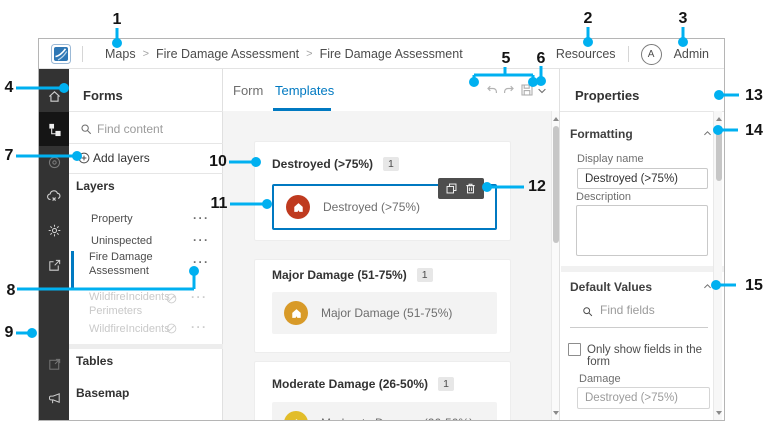 This screenshot has width=773, height=423. What do you see at coordinates (707, 286) in the screenshot?
I see `collapse-default-values-icon` at bounding box center [707, 286].